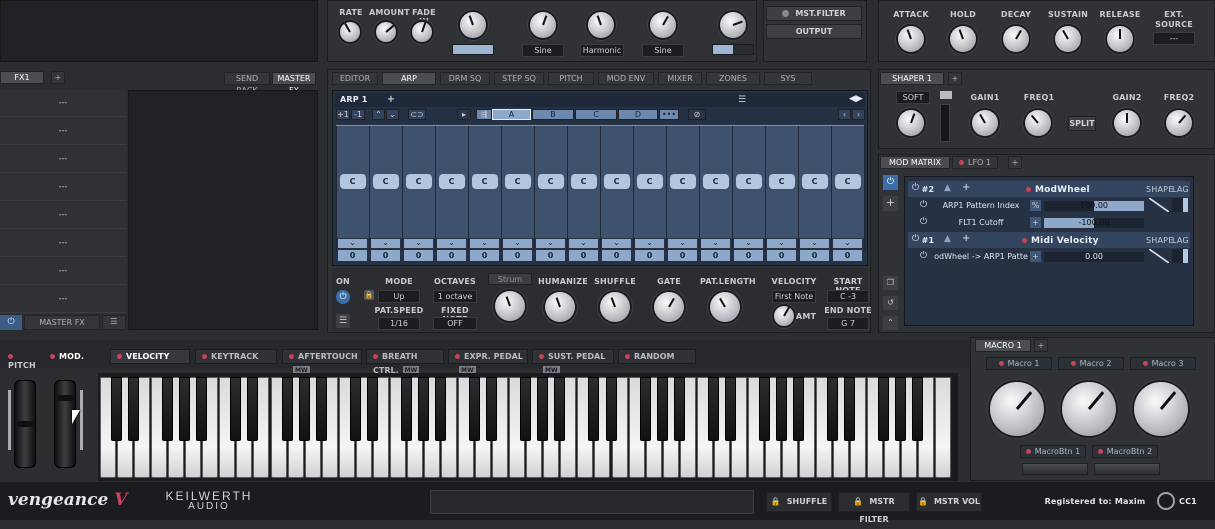 This screenshot has width=1215, height=529. Describe the element at coordinates (1072, 241) in the screenshot. I see `mod-slot-source: Midi Velocity` at that location.